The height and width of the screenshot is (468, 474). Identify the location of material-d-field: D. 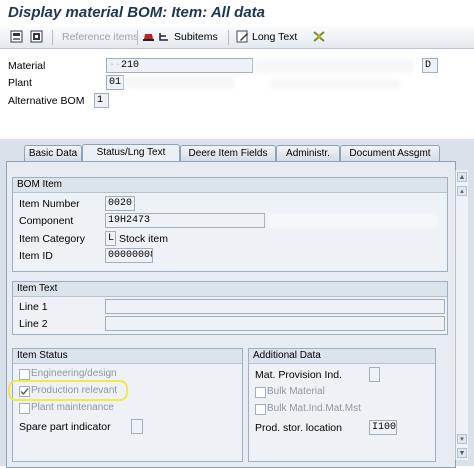
(430, 65).